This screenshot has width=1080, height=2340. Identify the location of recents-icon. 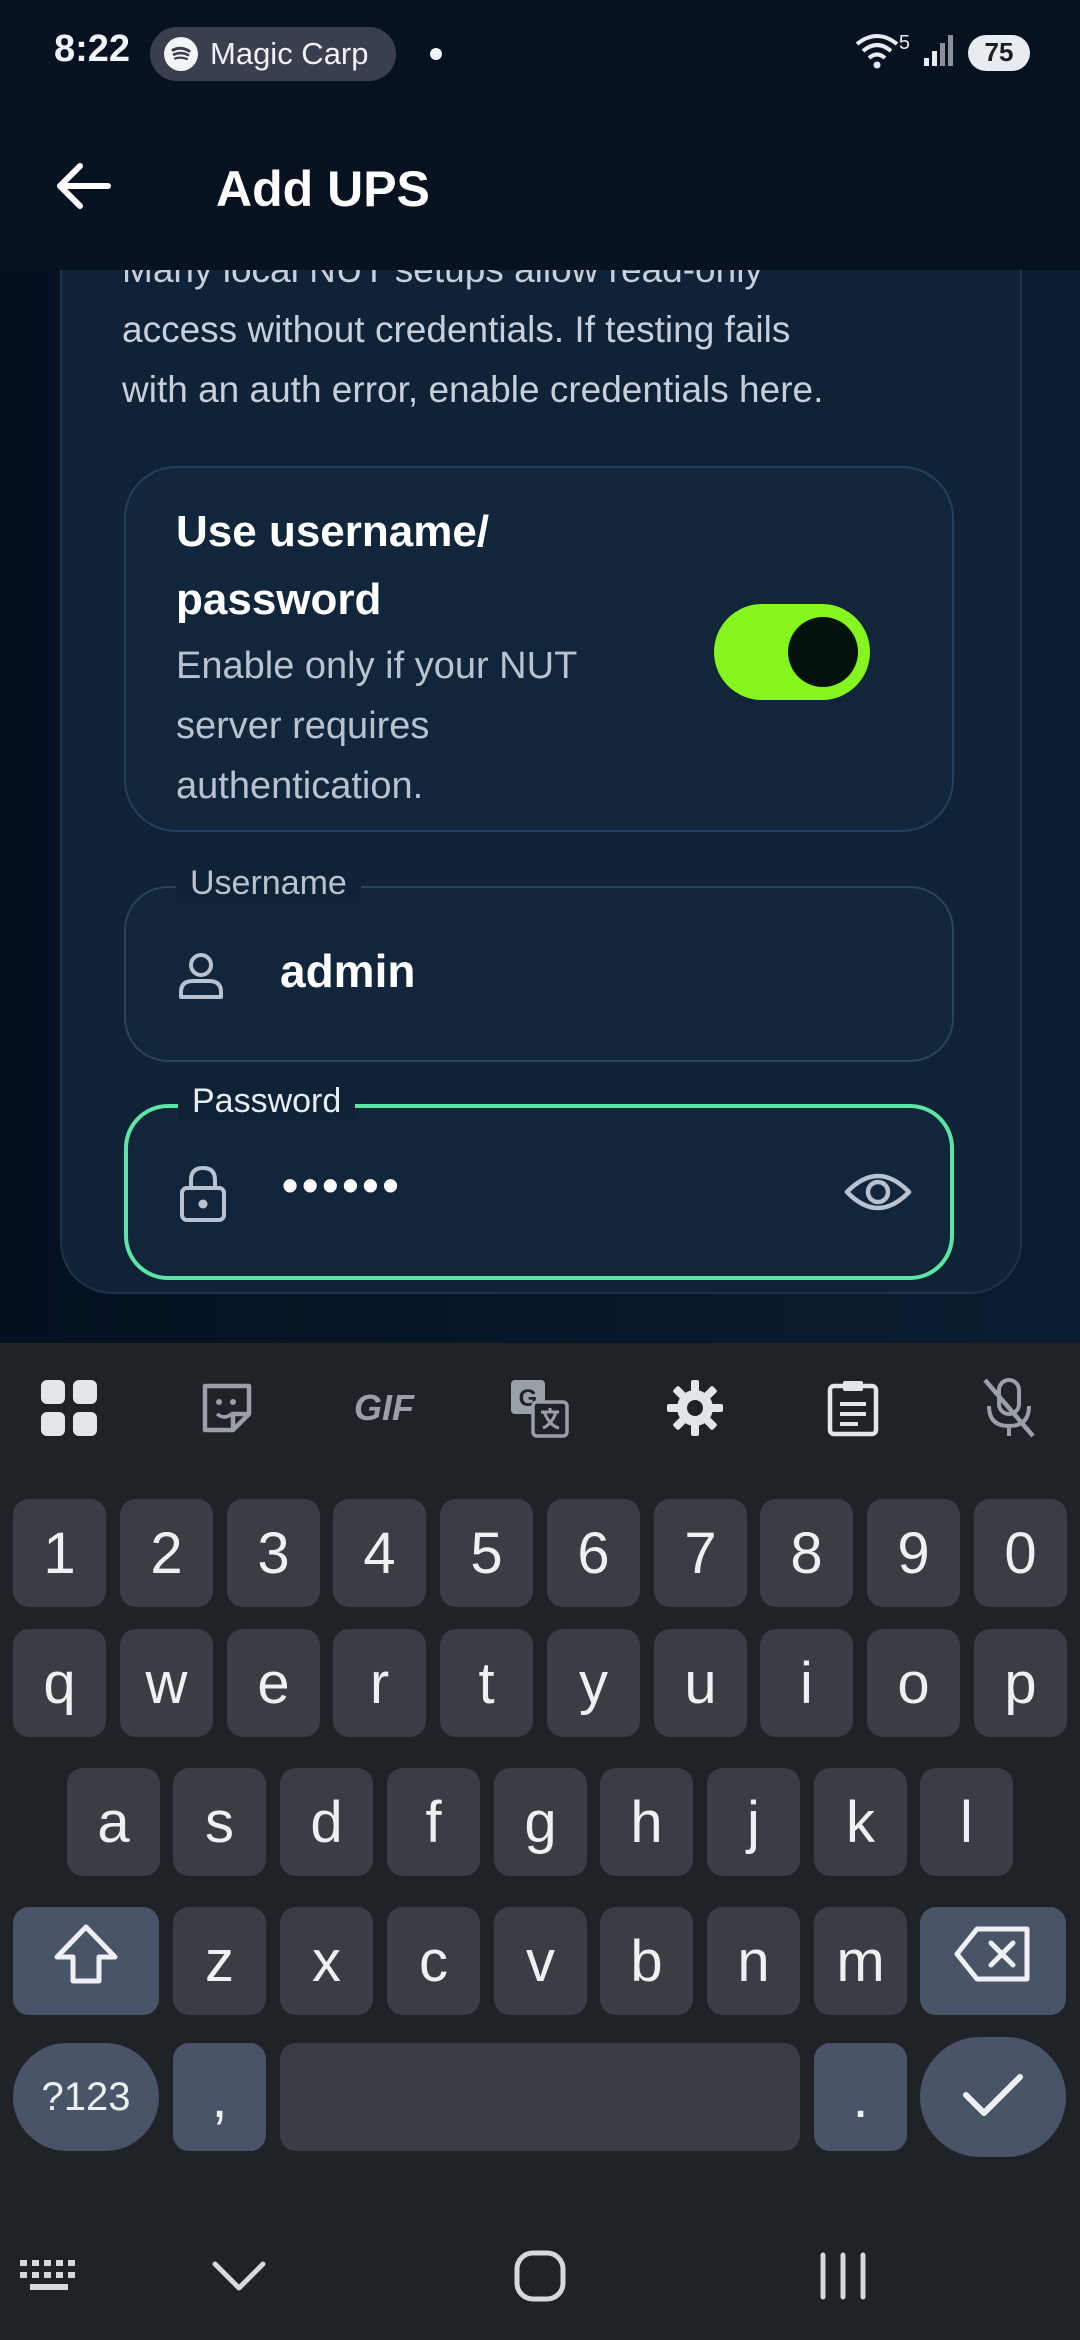
(843, 2278).